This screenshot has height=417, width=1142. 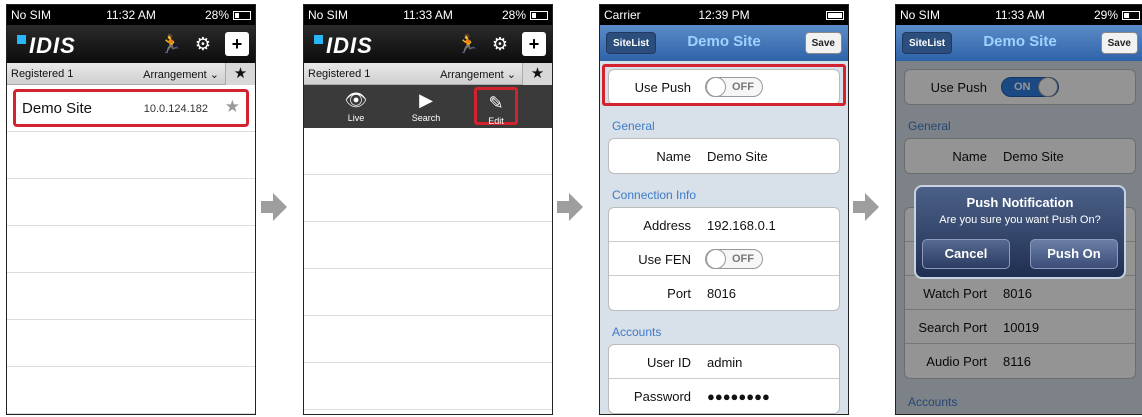 I want to click on cancel-button: Cancel, so click(x=966, y=254).